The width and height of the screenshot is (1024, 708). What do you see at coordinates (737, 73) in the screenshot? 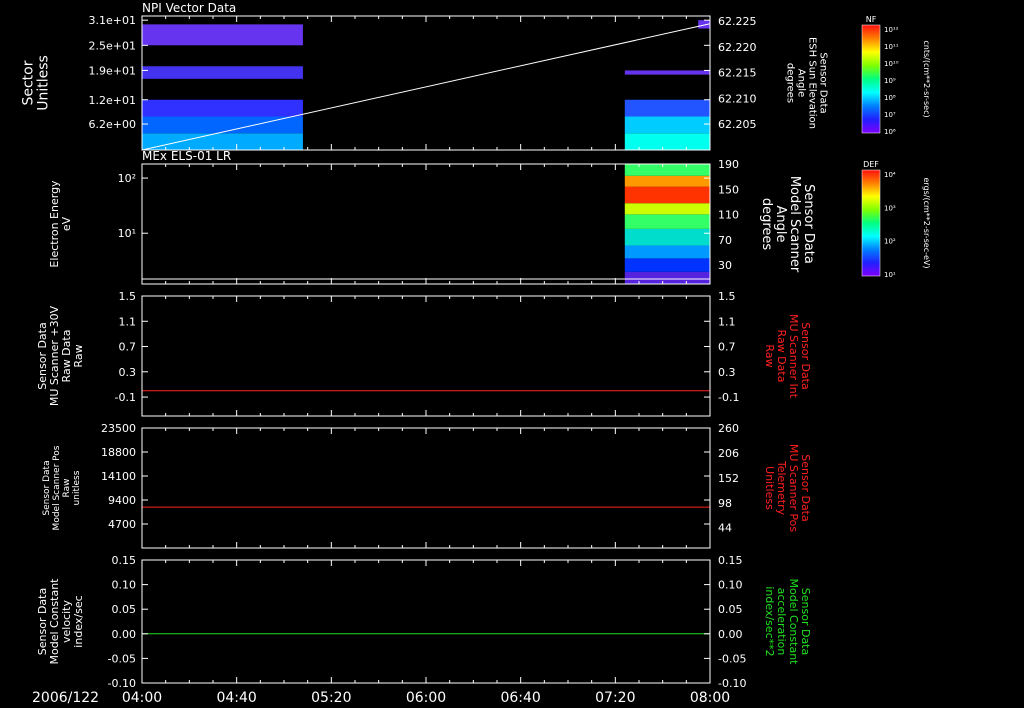
I see `right-tick-label-0-2: 62.215` at bounding box center [737, 73].